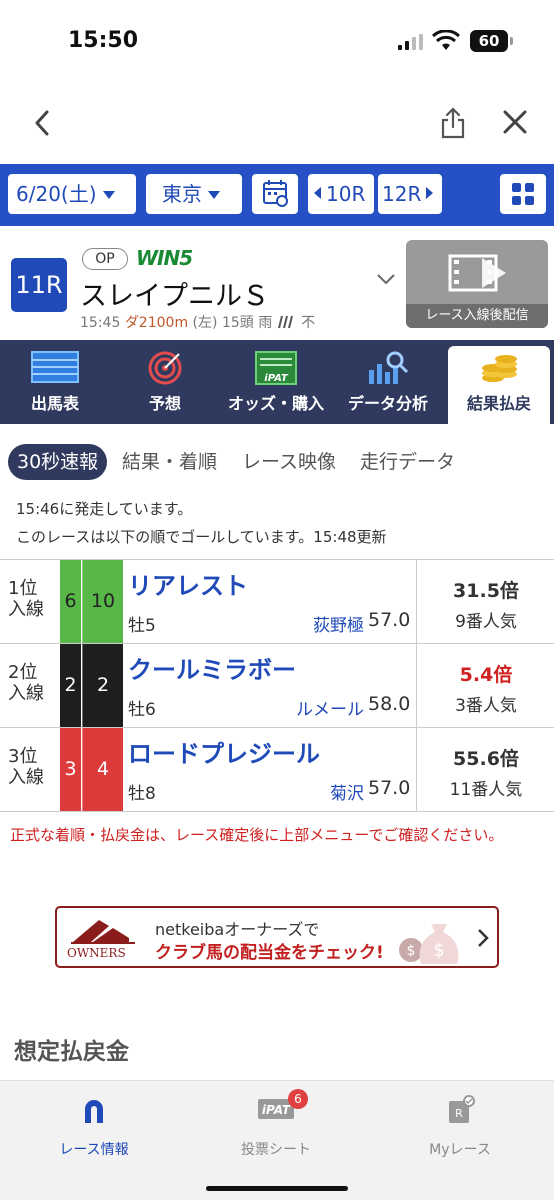 Image resolution: width=554 pixels, height=1200 pixels. I want to click on race-list-button, so click(523, 194).